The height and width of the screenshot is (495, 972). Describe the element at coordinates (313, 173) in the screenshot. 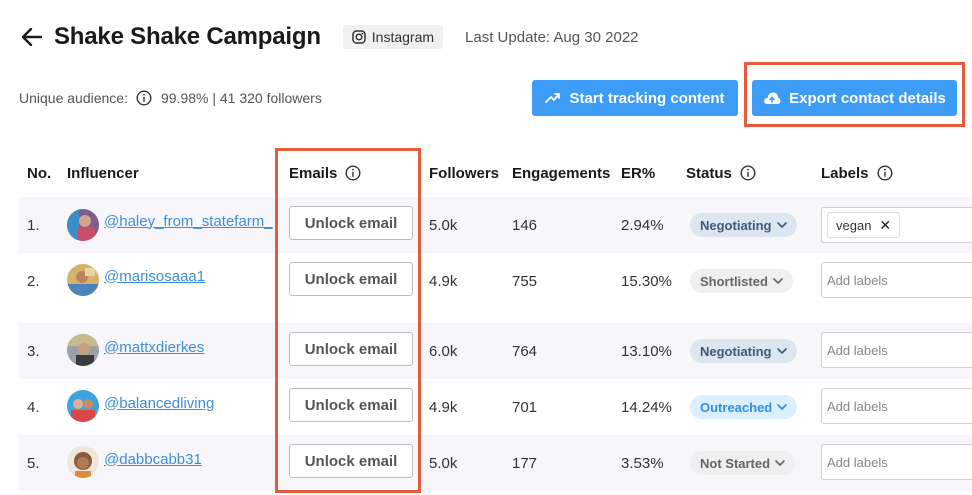

I see `column-header-emails-label: Emails` at that location.